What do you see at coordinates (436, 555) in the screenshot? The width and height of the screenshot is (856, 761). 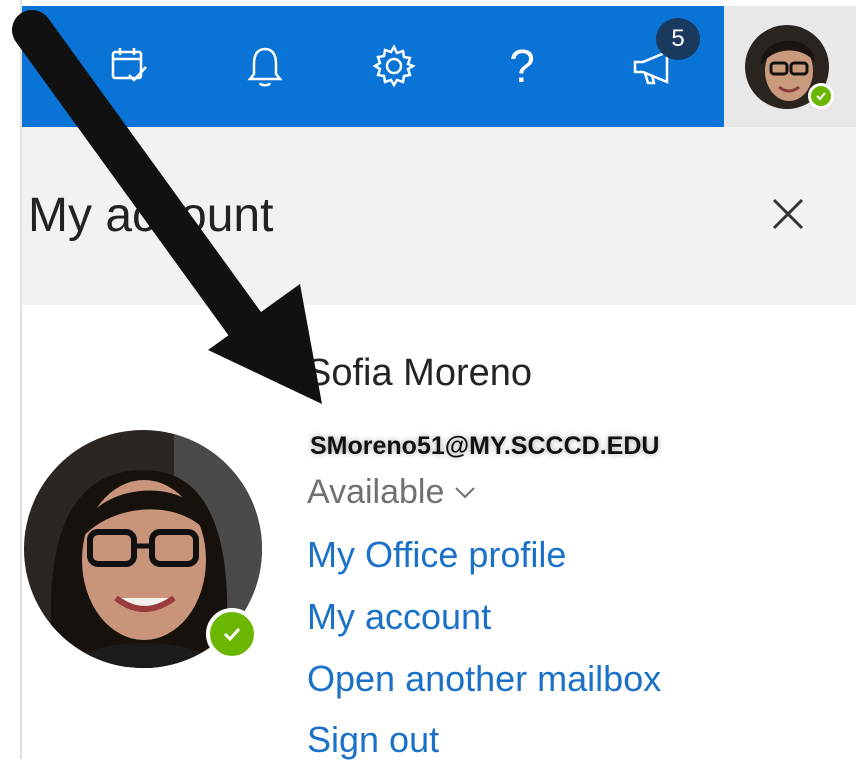 I see `my-office-profile-link: My Office profile` at bounding box center [436, 555].